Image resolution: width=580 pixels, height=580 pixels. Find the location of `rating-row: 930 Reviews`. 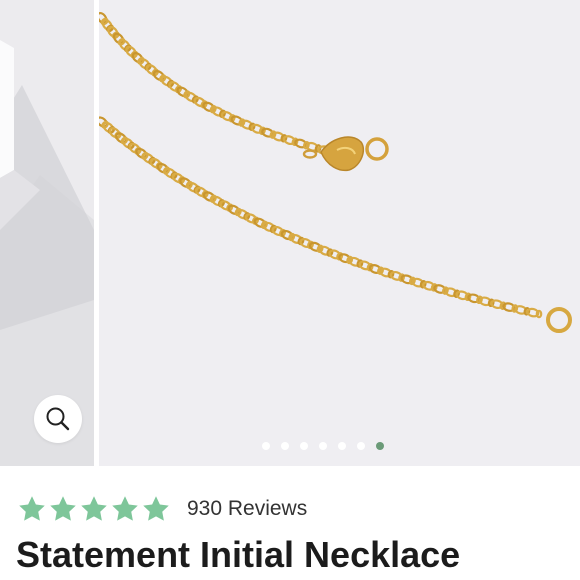

rating-row: 930 Reviews is located at coordinates (162, 509).